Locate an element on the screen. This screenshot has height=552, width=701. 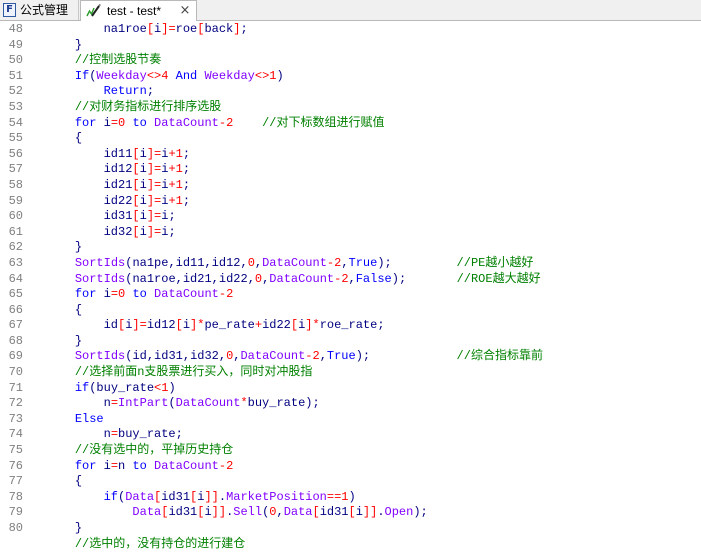
code-line: 56 id11[i]=i+1; is located at coordinates (350, 155).